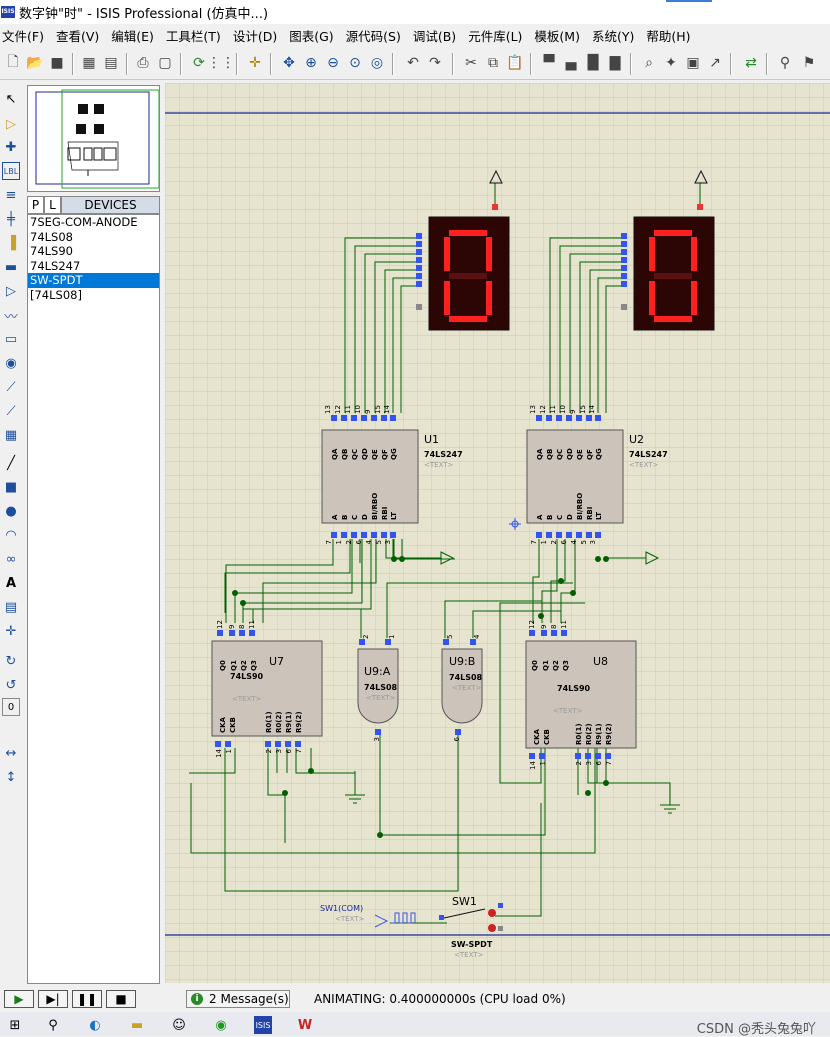 This screenshot has width=830, height=1037. What do you see at coordinates (335, 454) in the screenshot?
I see `u1-label-qa: QA` at bounding box center [335, 454].